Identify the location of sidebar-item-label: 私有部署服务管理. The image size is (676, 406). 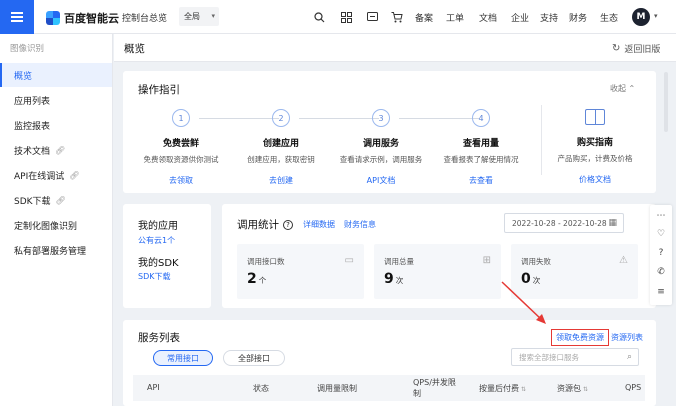
(50, 251).